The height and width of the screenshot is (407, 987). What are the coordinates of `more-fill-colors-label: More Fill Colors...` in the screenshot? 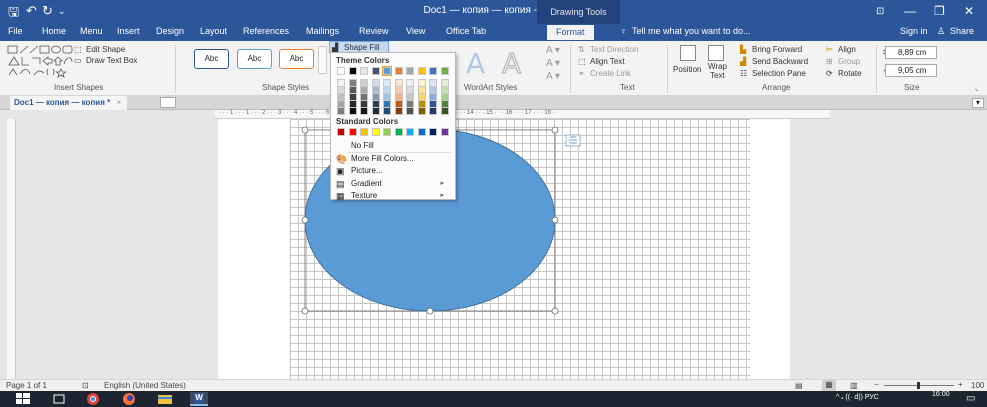 It's located at (382, 158).